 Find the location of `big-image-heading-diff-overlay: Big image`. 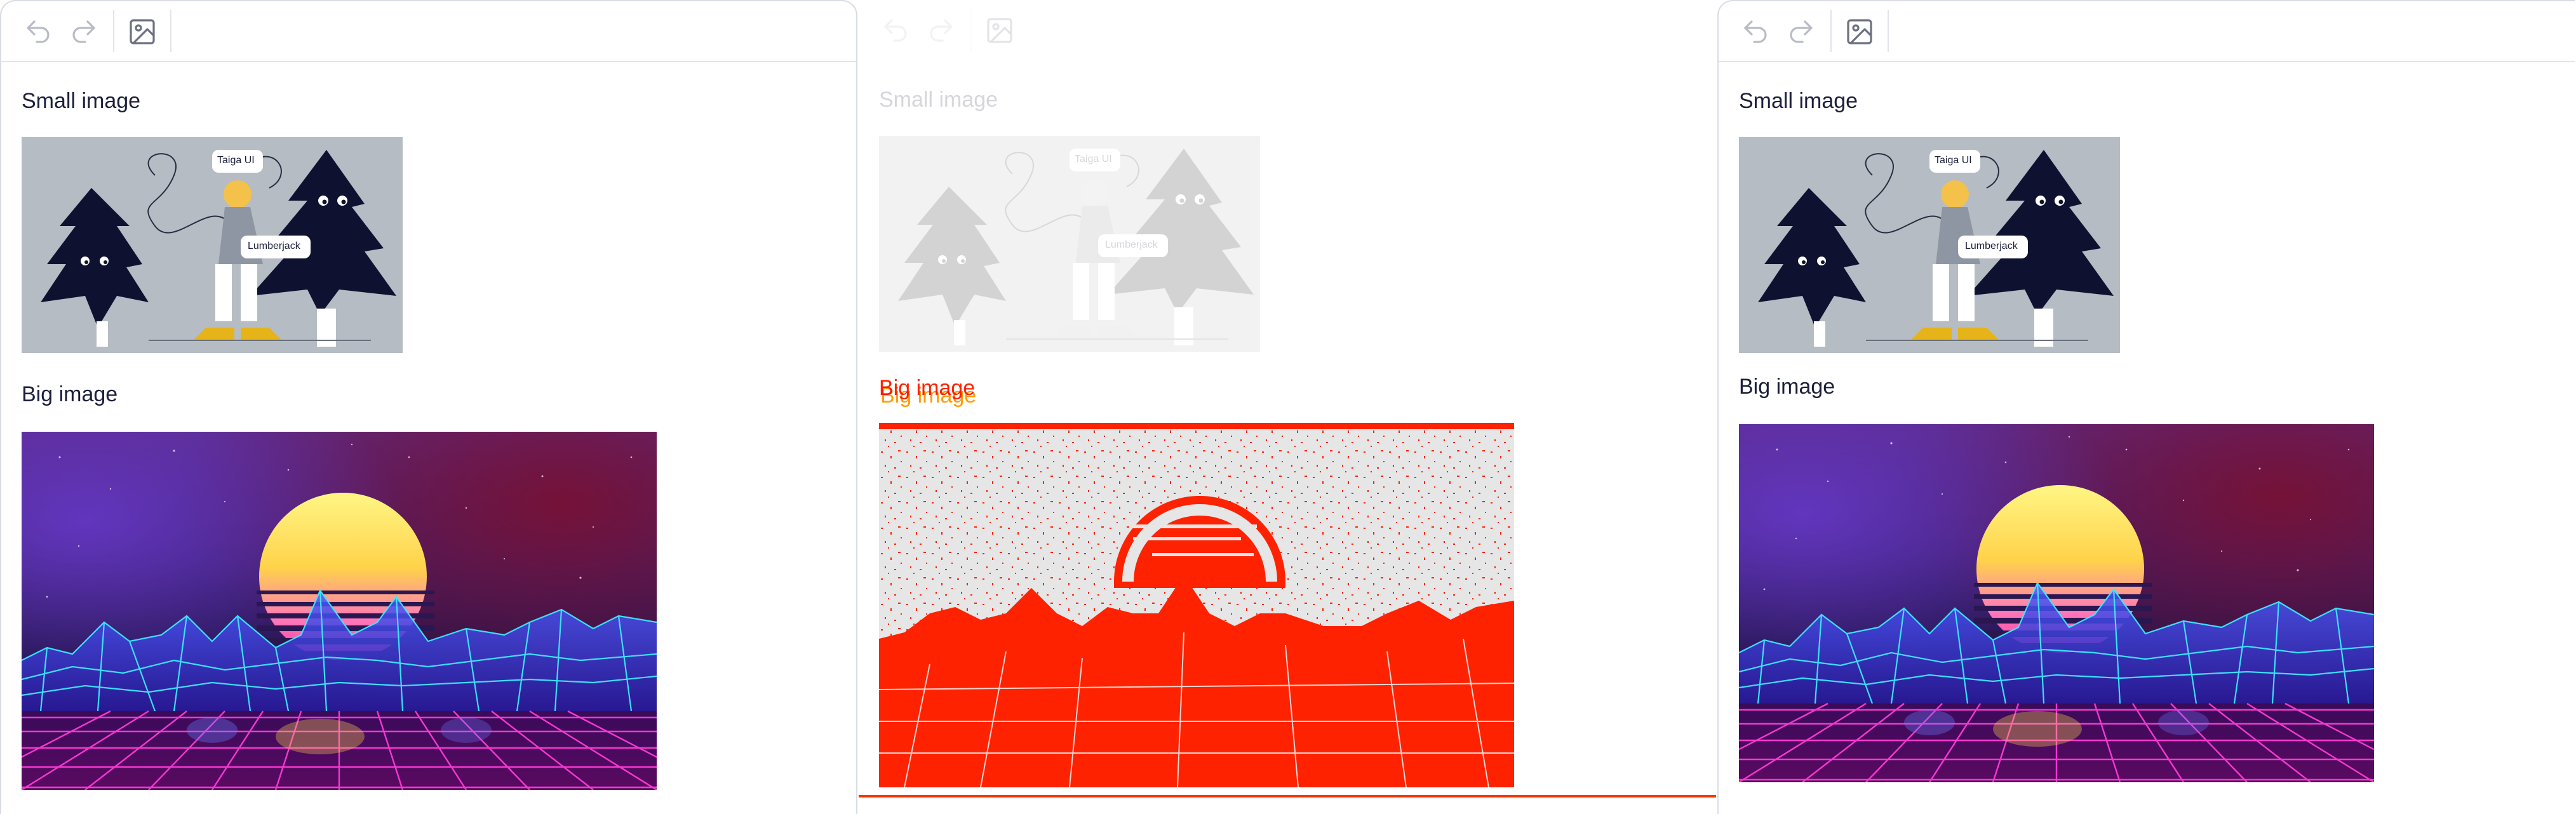

big-image-heading-diff-overlay: Big image is located at coordinates (928, 396).